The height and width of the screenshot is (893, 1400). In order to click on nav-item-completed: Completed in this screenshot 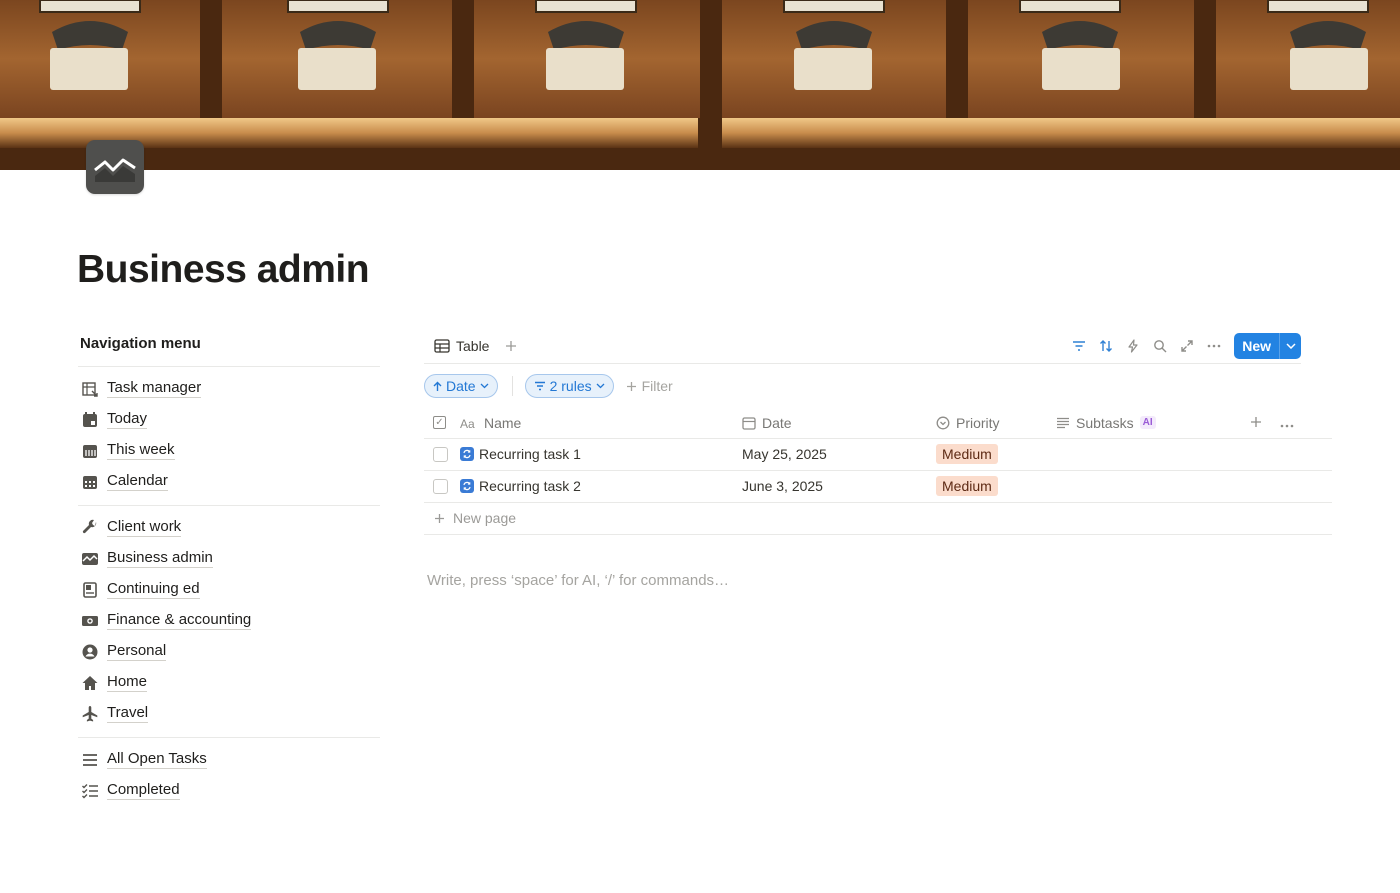, I will do `click(229, 790)`.